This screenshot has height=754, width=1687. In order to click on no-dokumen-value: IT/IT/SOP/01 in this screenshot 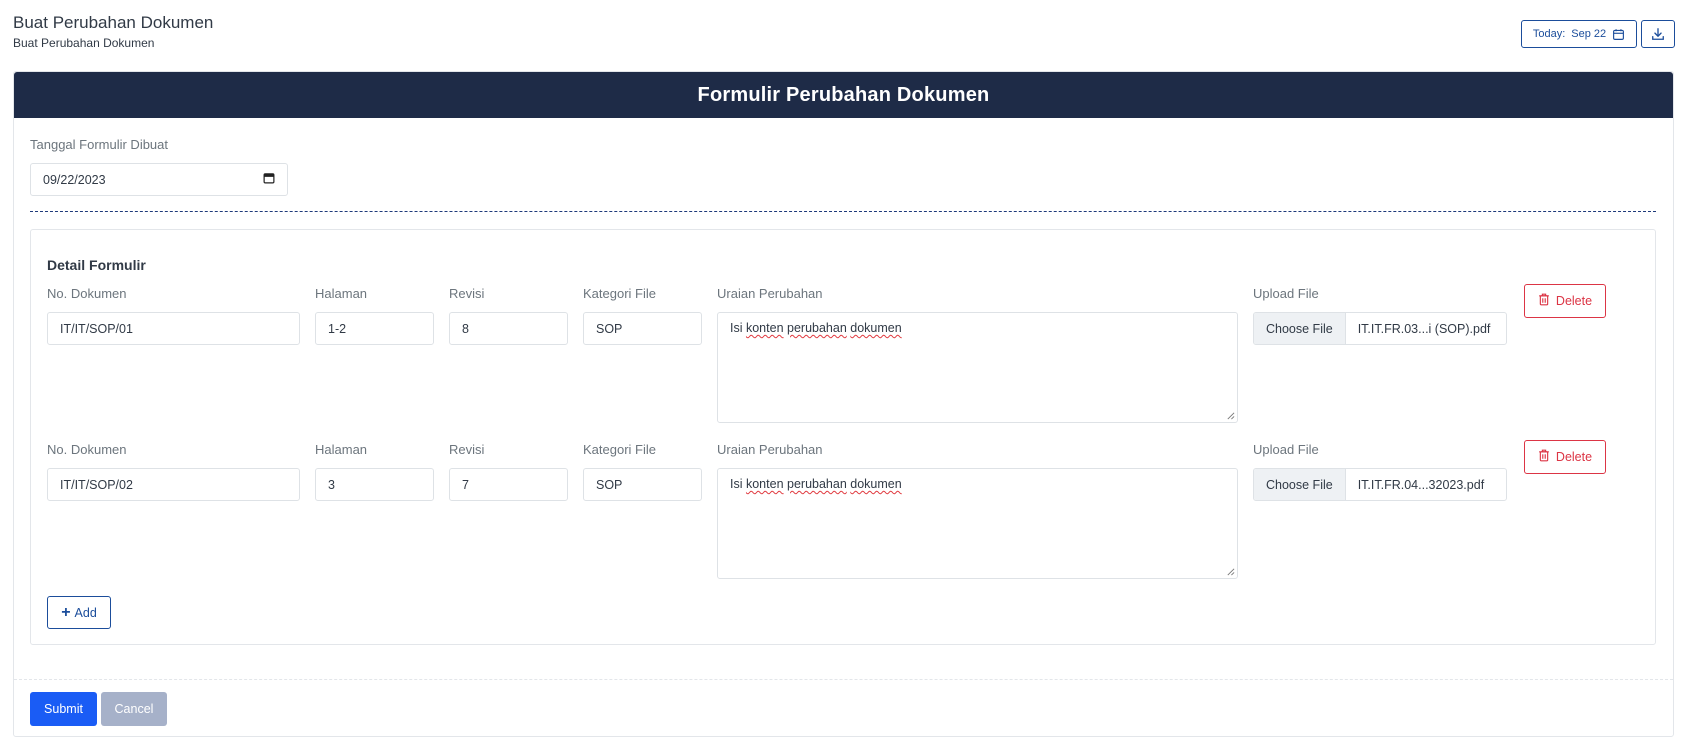, I will do `click(96, 328)`.